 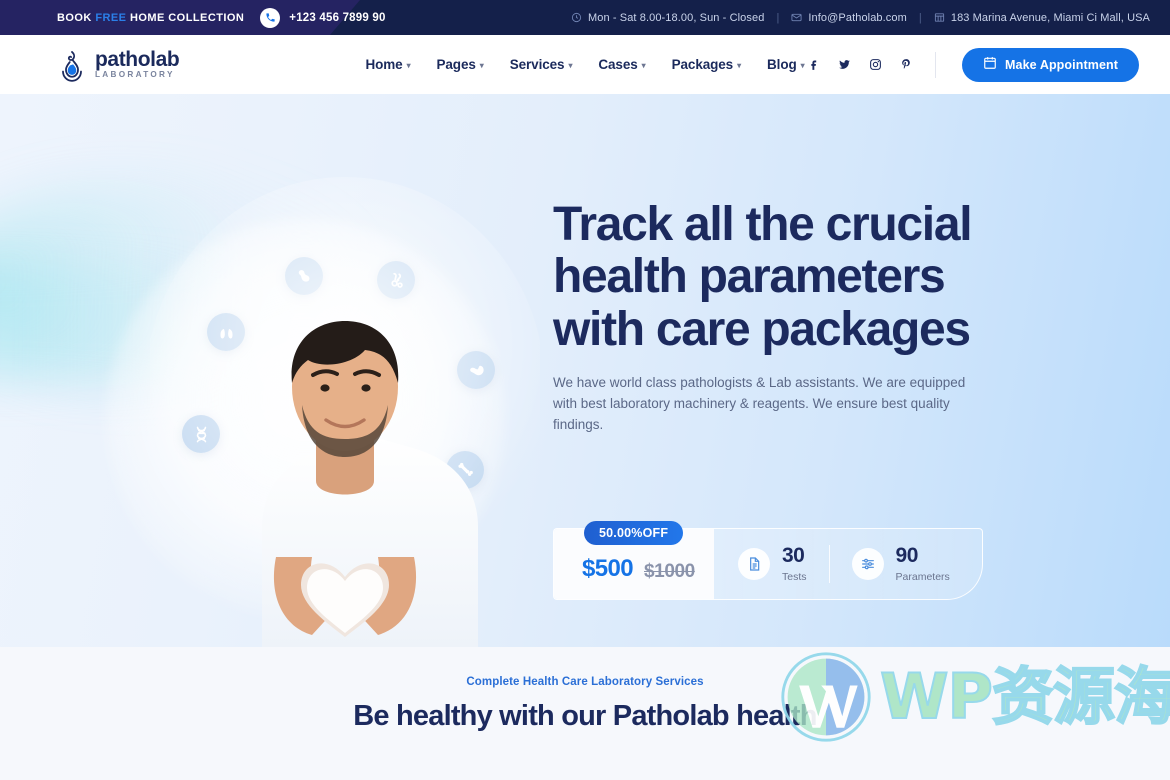 I want to click on logo-wordmark: patholab LABORATORY, so click(x=137, y=64).